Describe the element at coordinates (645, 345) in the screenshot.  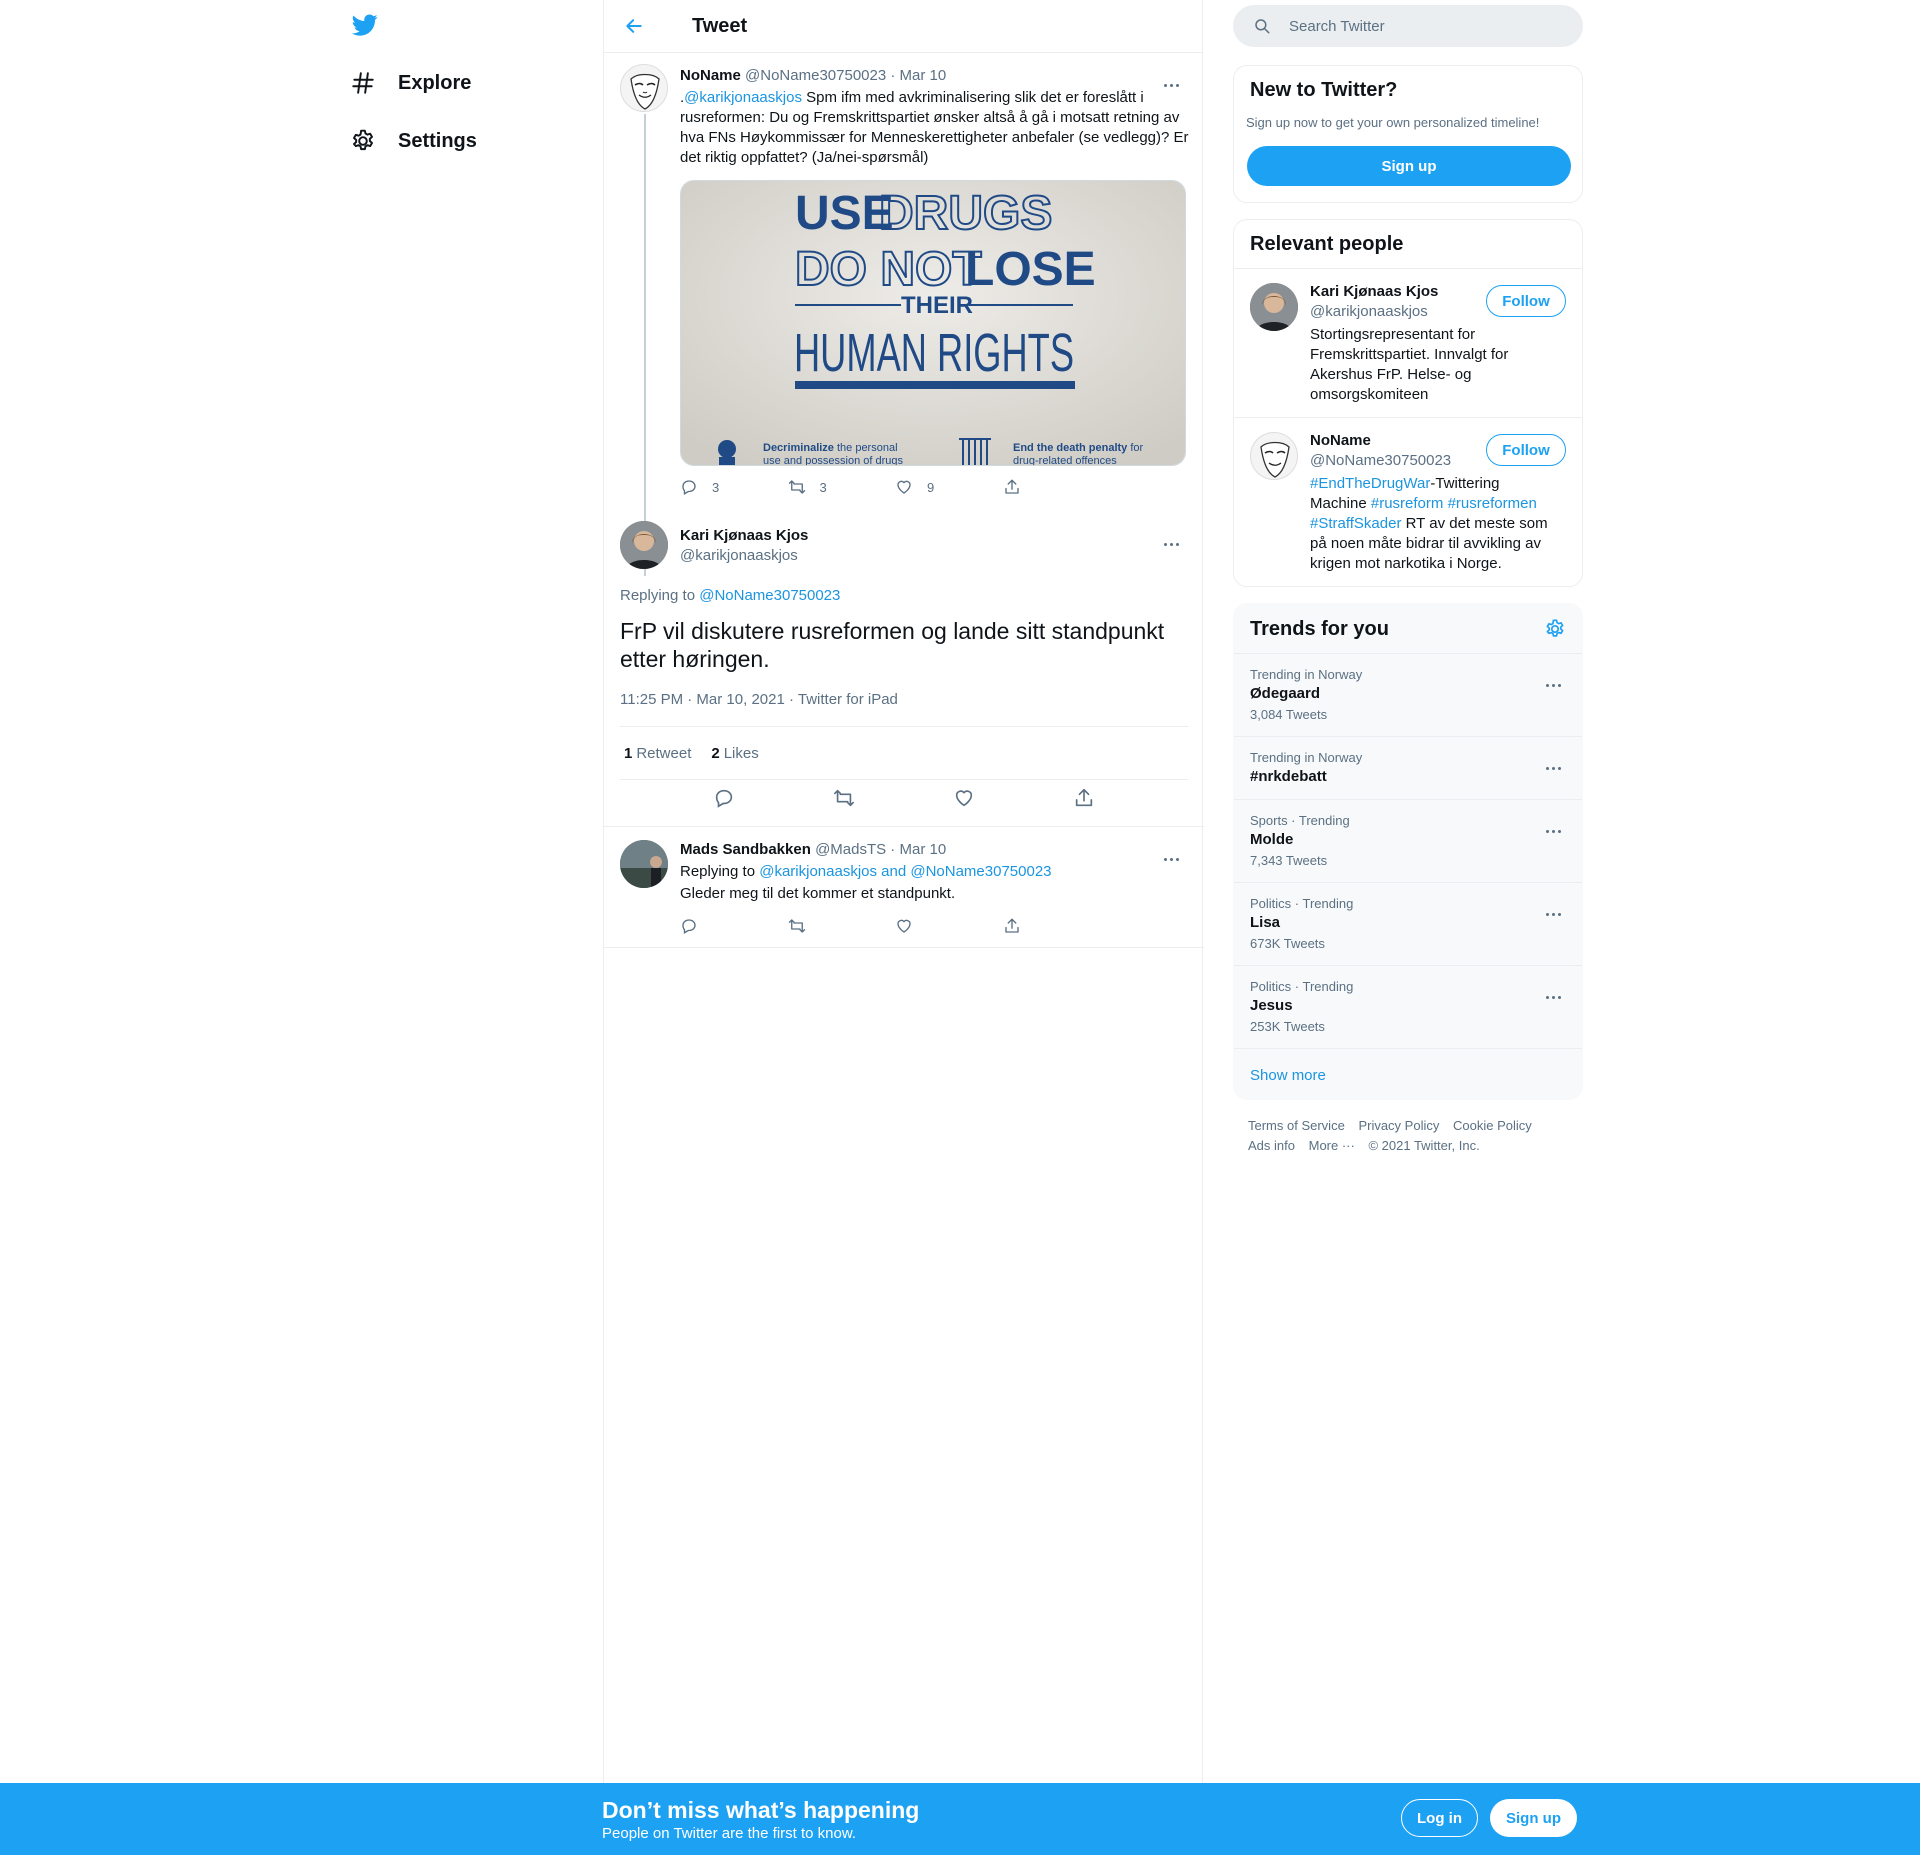
I see `thread-line` at that location.